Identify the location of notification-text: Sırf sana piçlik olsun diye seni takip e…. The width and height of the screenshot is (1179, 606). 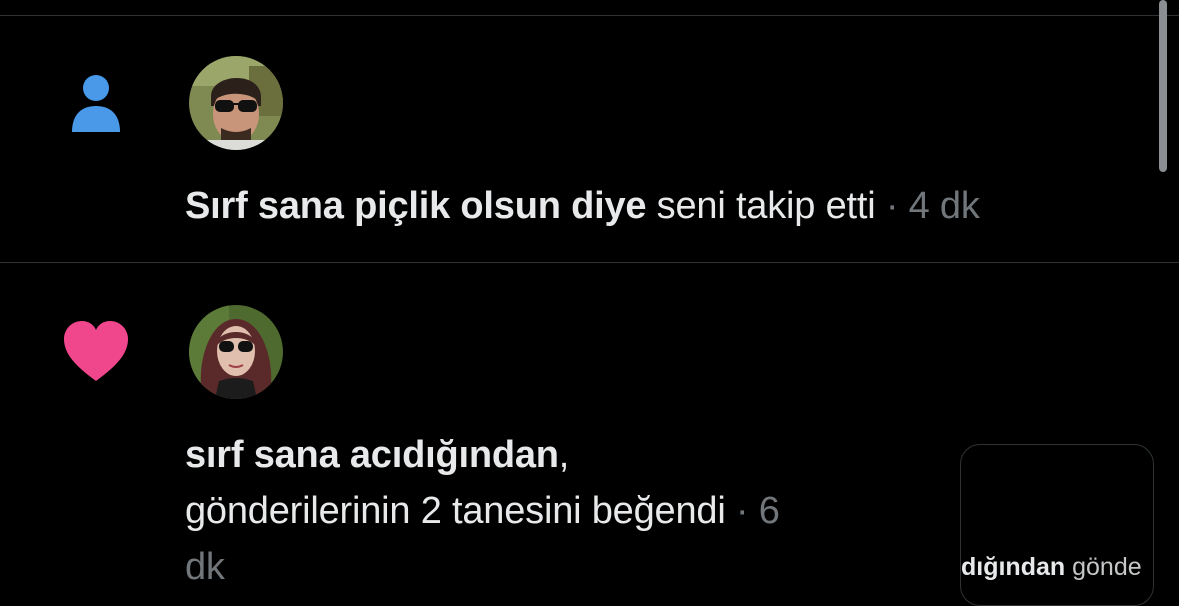
(582, 206).